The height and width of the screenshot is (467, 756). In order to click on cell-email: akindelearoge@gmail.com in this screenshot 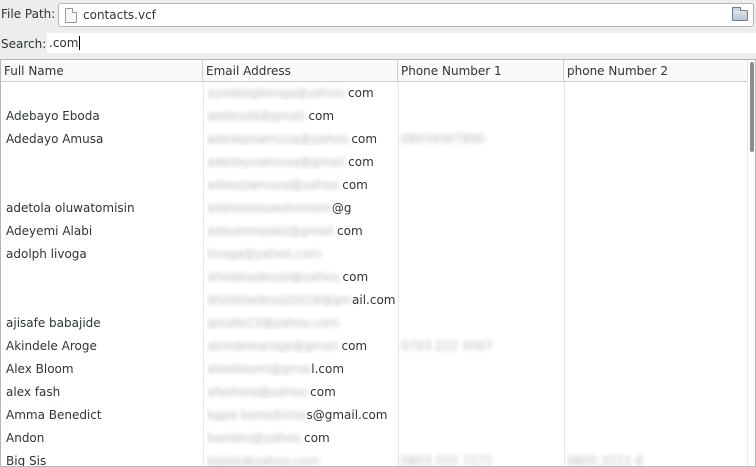, I will do `click(302, 346)`.